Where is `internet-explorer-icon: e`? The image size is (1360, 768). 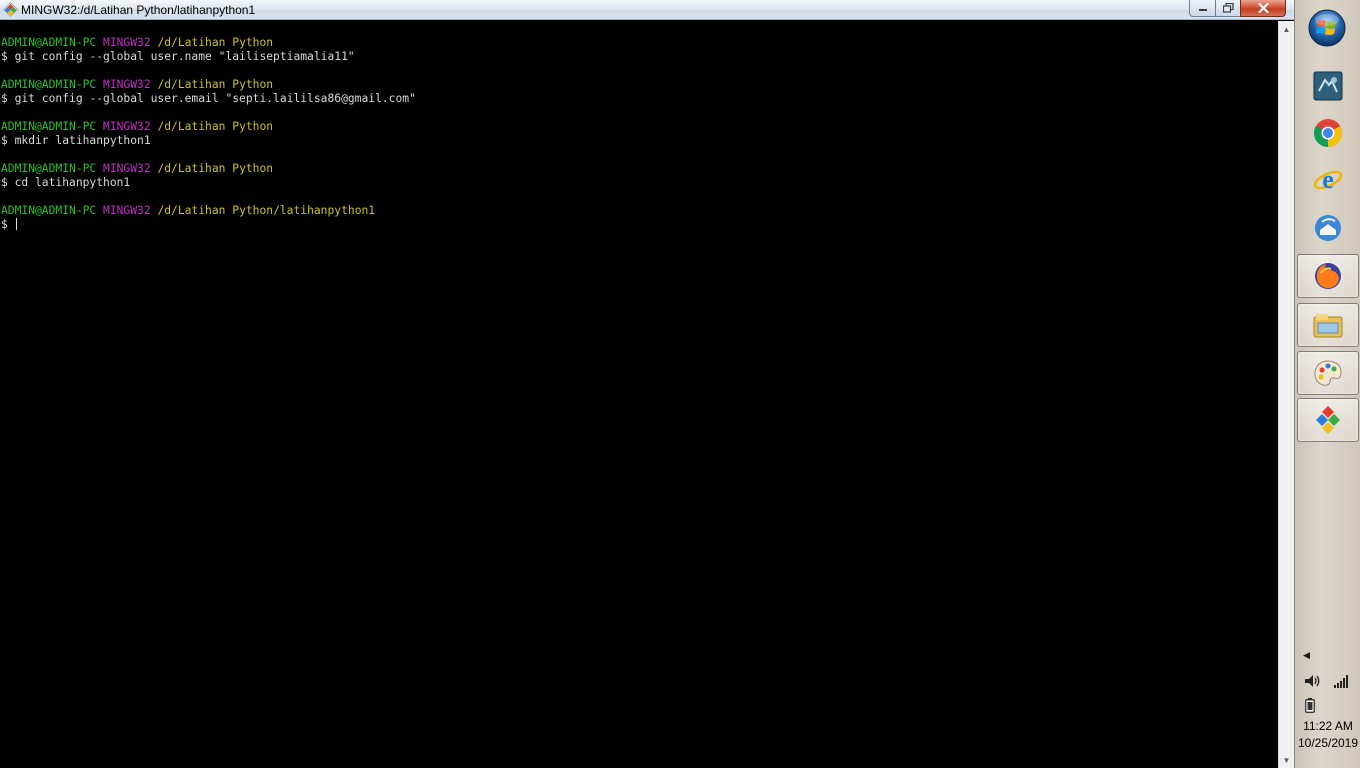
internet-explorer-icon: e is located at coordinates (1328, 179).